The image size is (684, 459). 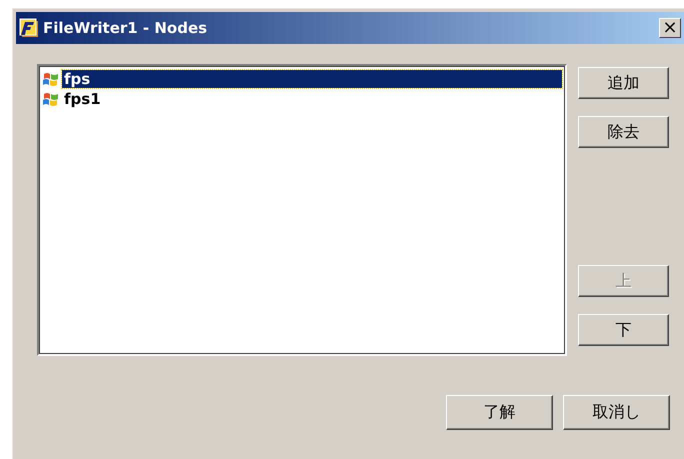 I want to click on node-label: fps1, so click(x=82, y=99).